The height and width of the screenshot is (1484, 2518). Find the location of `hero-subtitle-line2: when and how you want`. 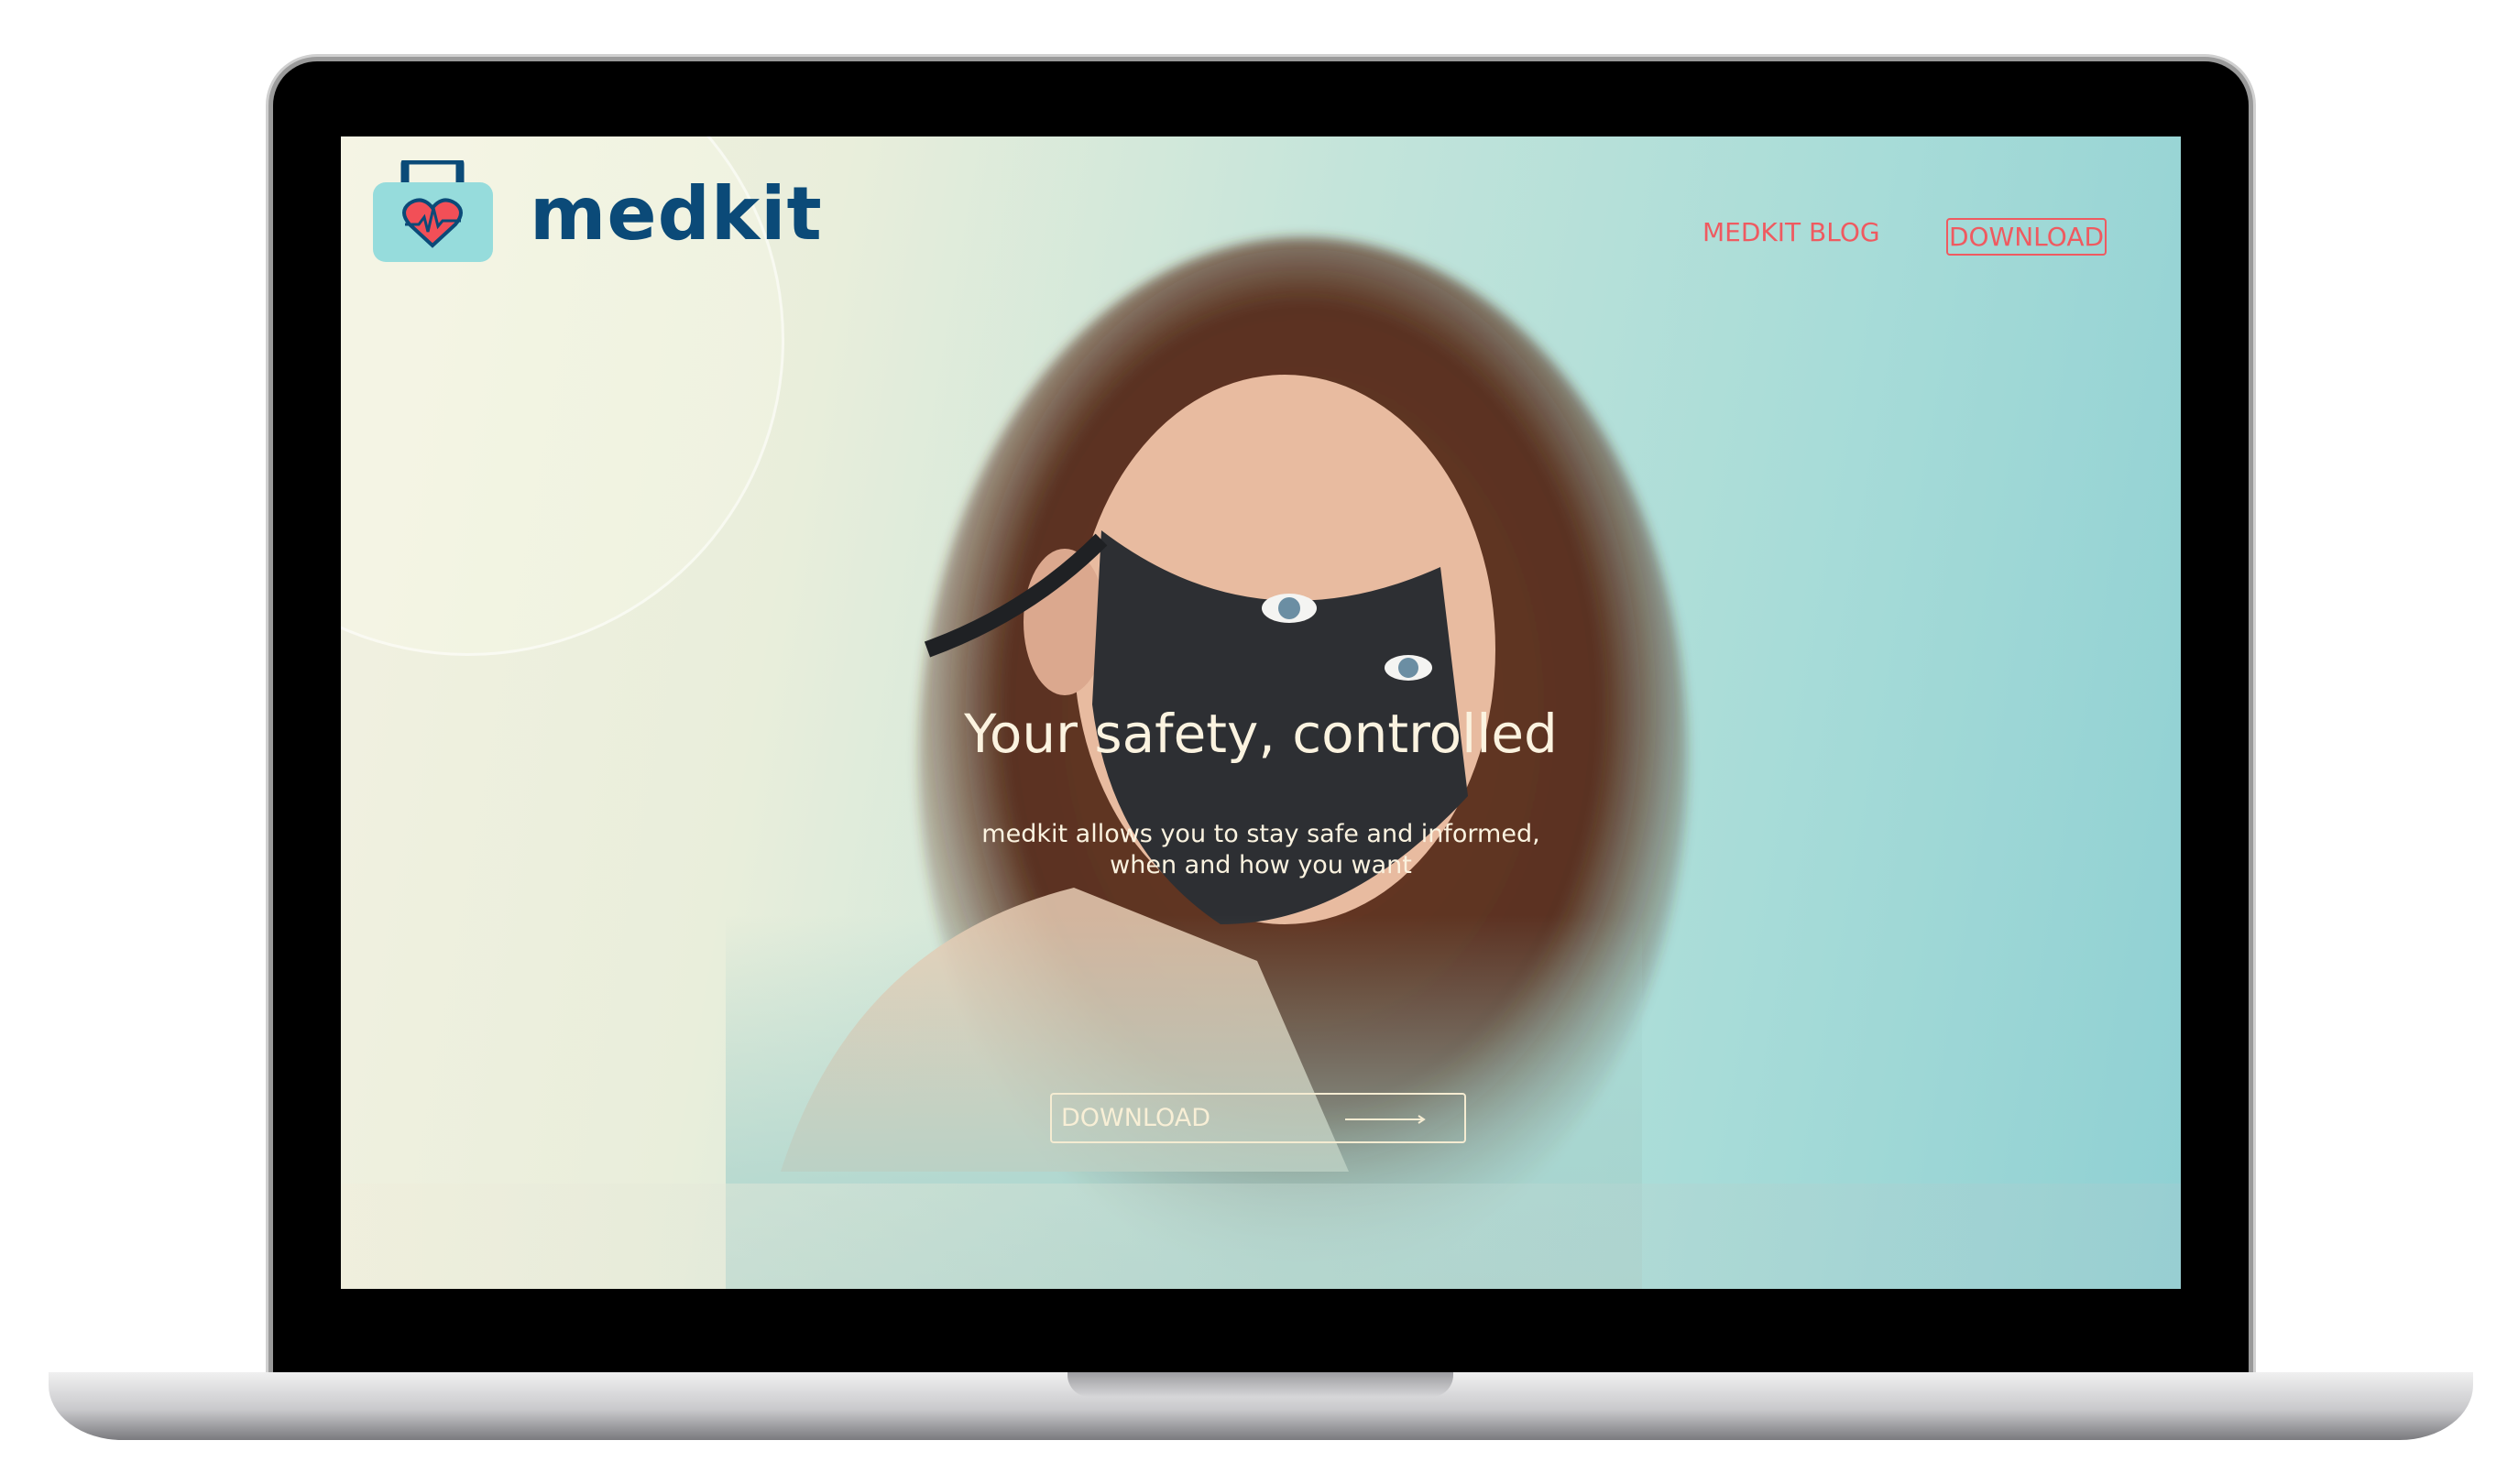

hero-subtitle-line2: when and how you want is located at coordinates (1261, 865).